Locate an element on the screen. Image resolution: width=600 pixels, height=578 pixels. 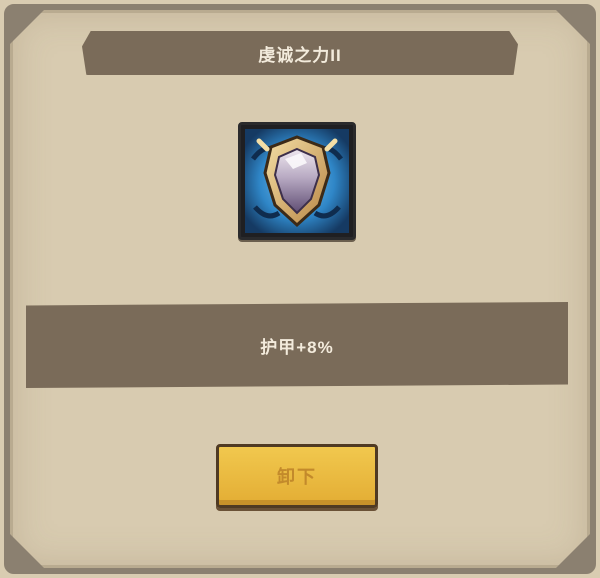
unequip-button-label: 卸下 is located at coordinates (297, 477).